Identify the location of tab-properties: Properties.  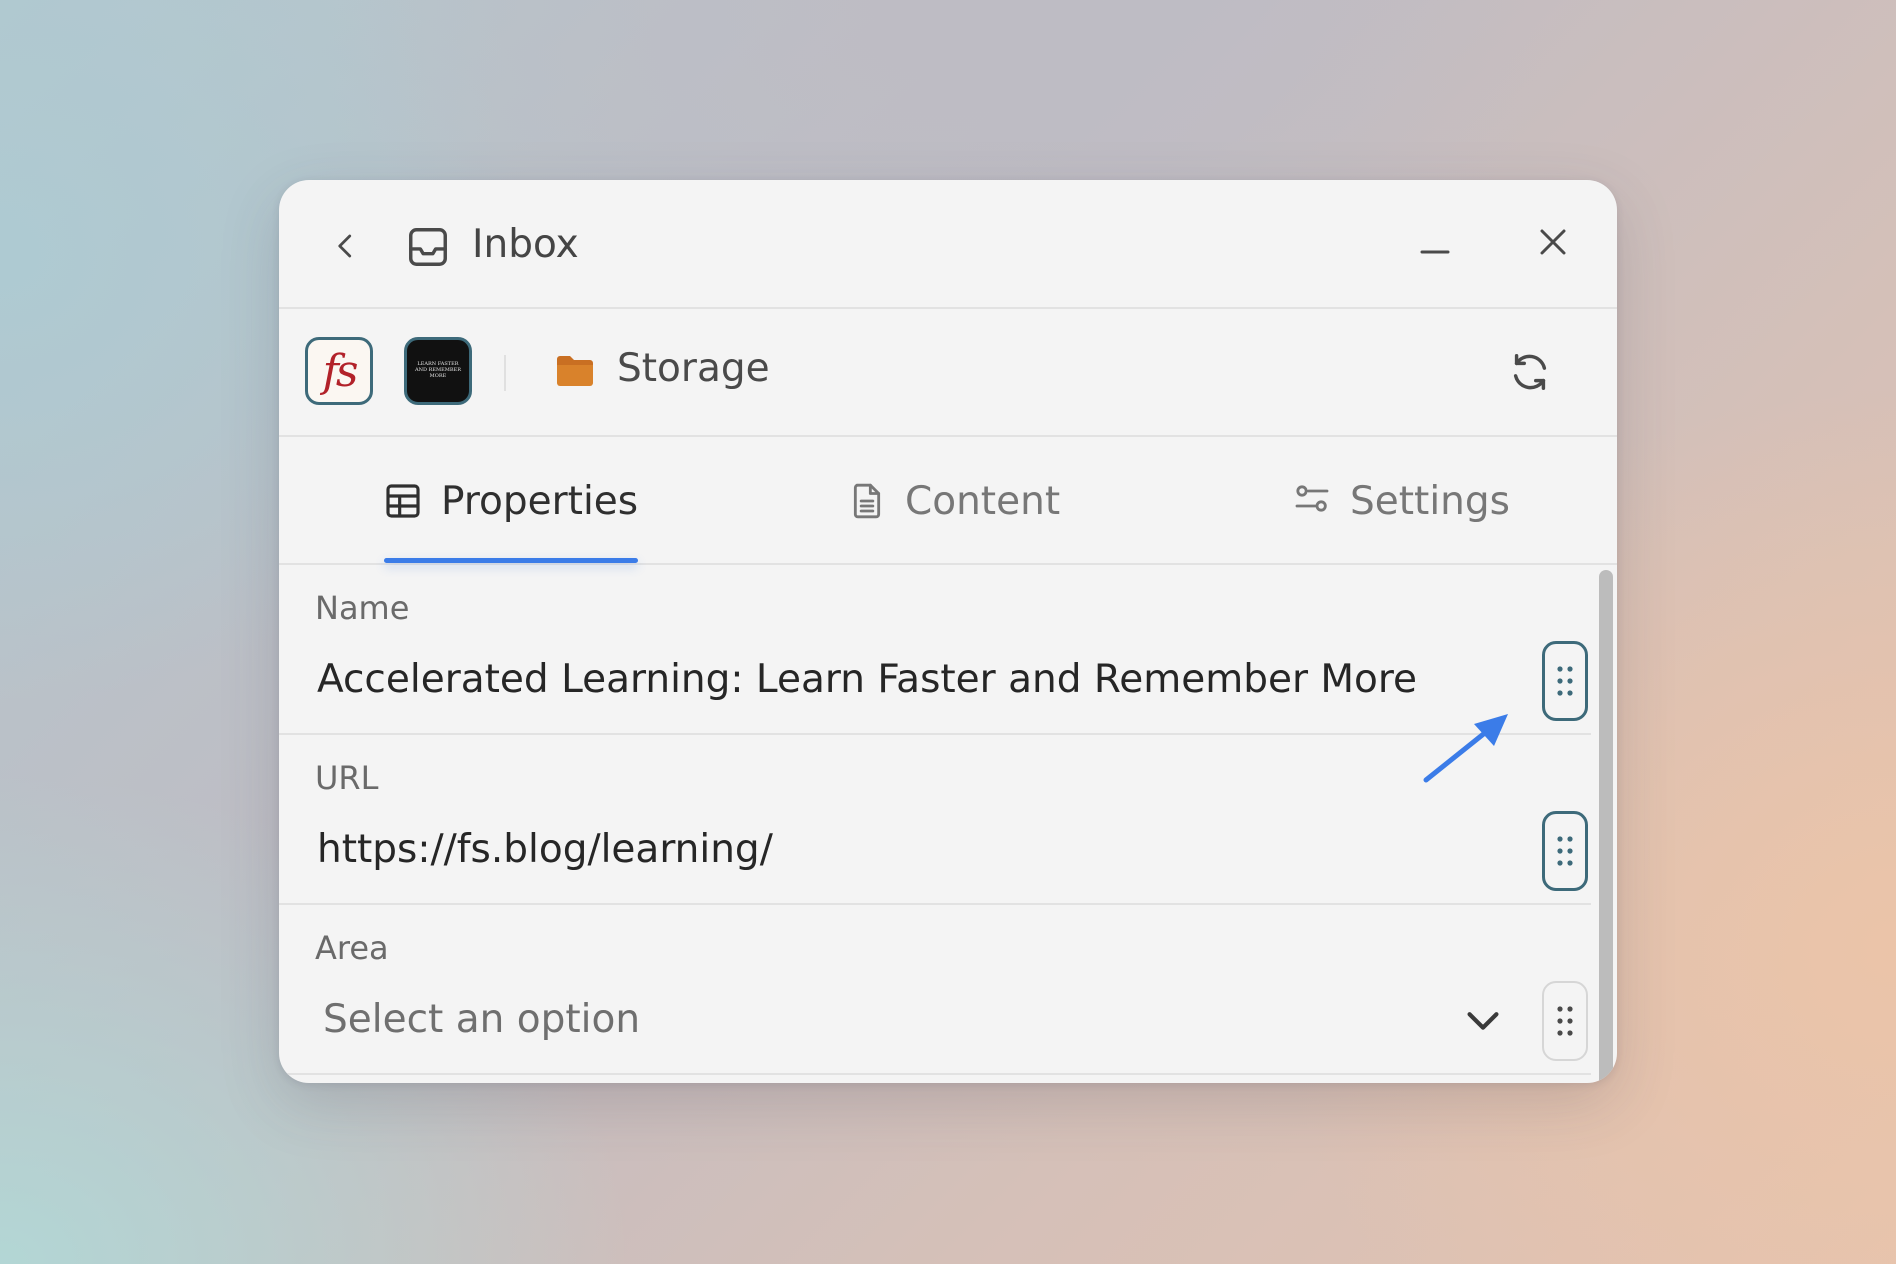
(510, 501).